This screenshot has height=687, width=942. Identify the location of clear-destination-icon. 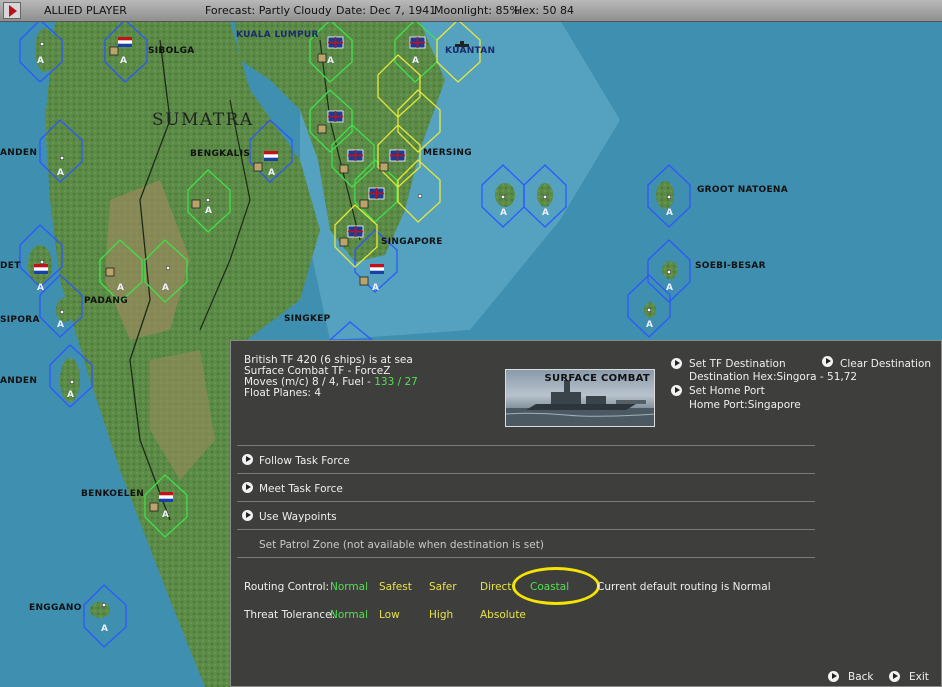
(827, 361).